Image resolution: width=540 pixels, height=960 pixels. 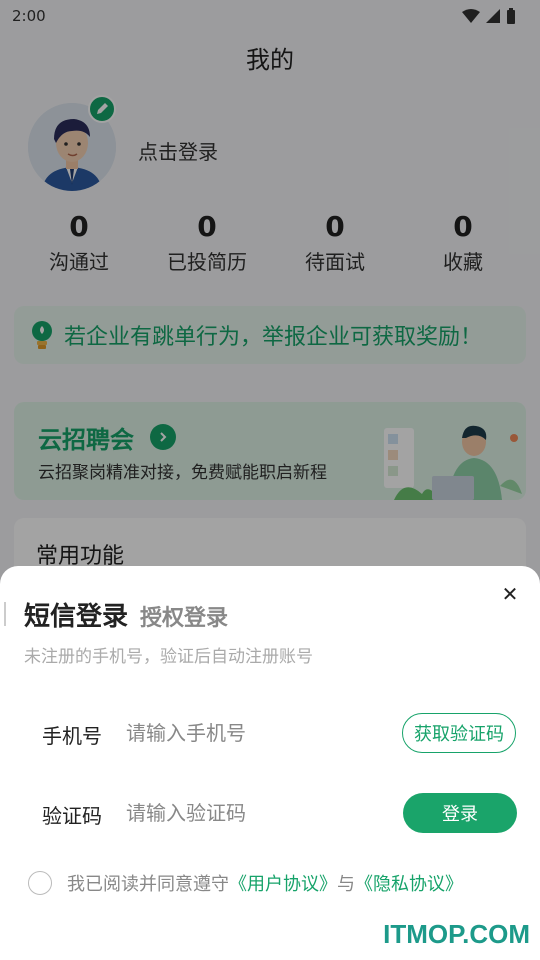 What do you see at coordinates (510, 594) in the screenshot?
I see `close-icon: ✕` at bounding box center [510, 594].